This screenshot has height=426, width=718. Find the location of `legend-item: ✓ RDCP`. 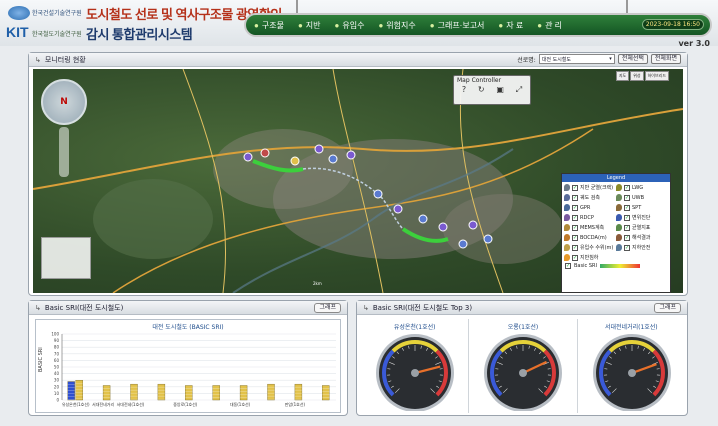

legend-item: ✓ RDCP is located at coordinates (590, 217).